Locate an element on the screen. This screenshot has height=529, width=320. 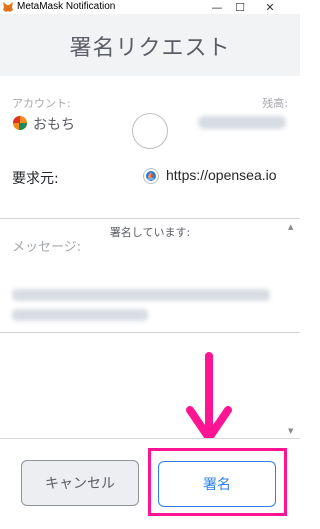
page-title: 署名リクエスト is located at coordinates (150, 48).